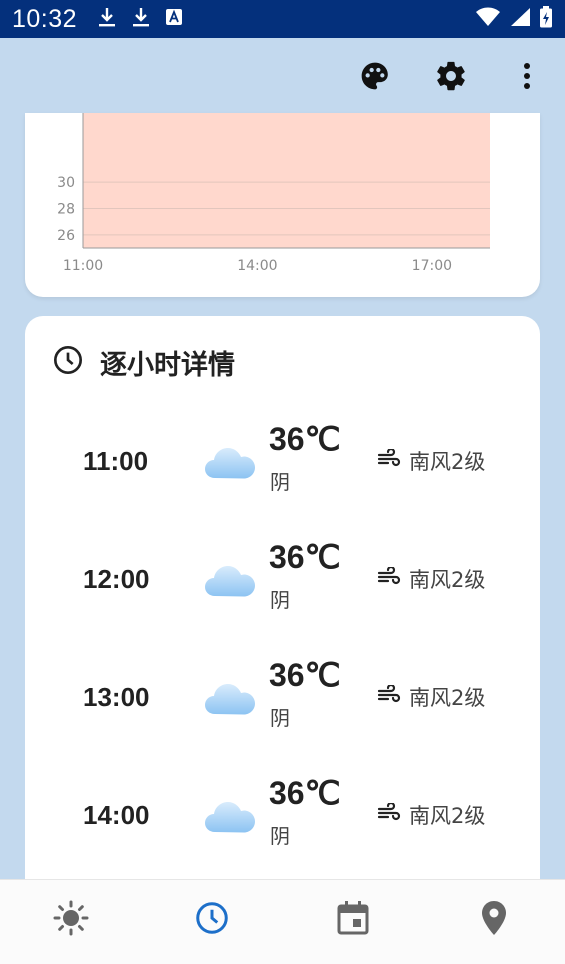 The image size is (565, 964). What do you see at coordinates (45, 18) in the screenshot?
I see `status-time: 10:32` at bounding box center [45, 18].